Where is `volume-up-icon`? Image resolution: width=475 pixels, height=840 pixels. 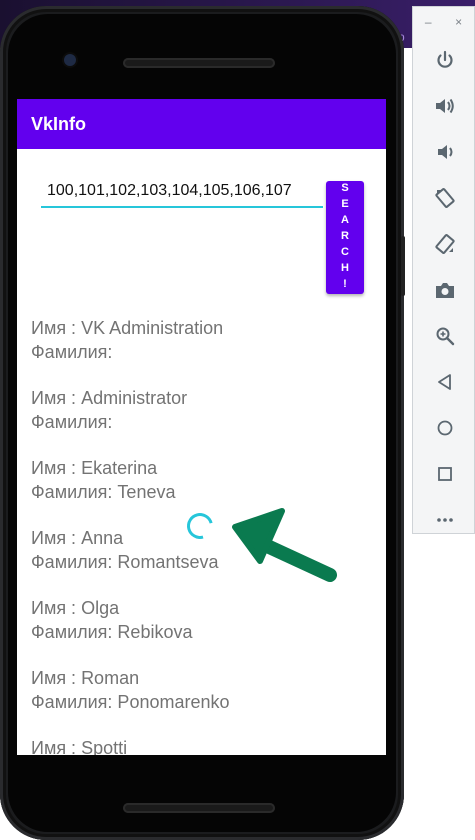 volume-up-icon is located at coordinates (444, 106).